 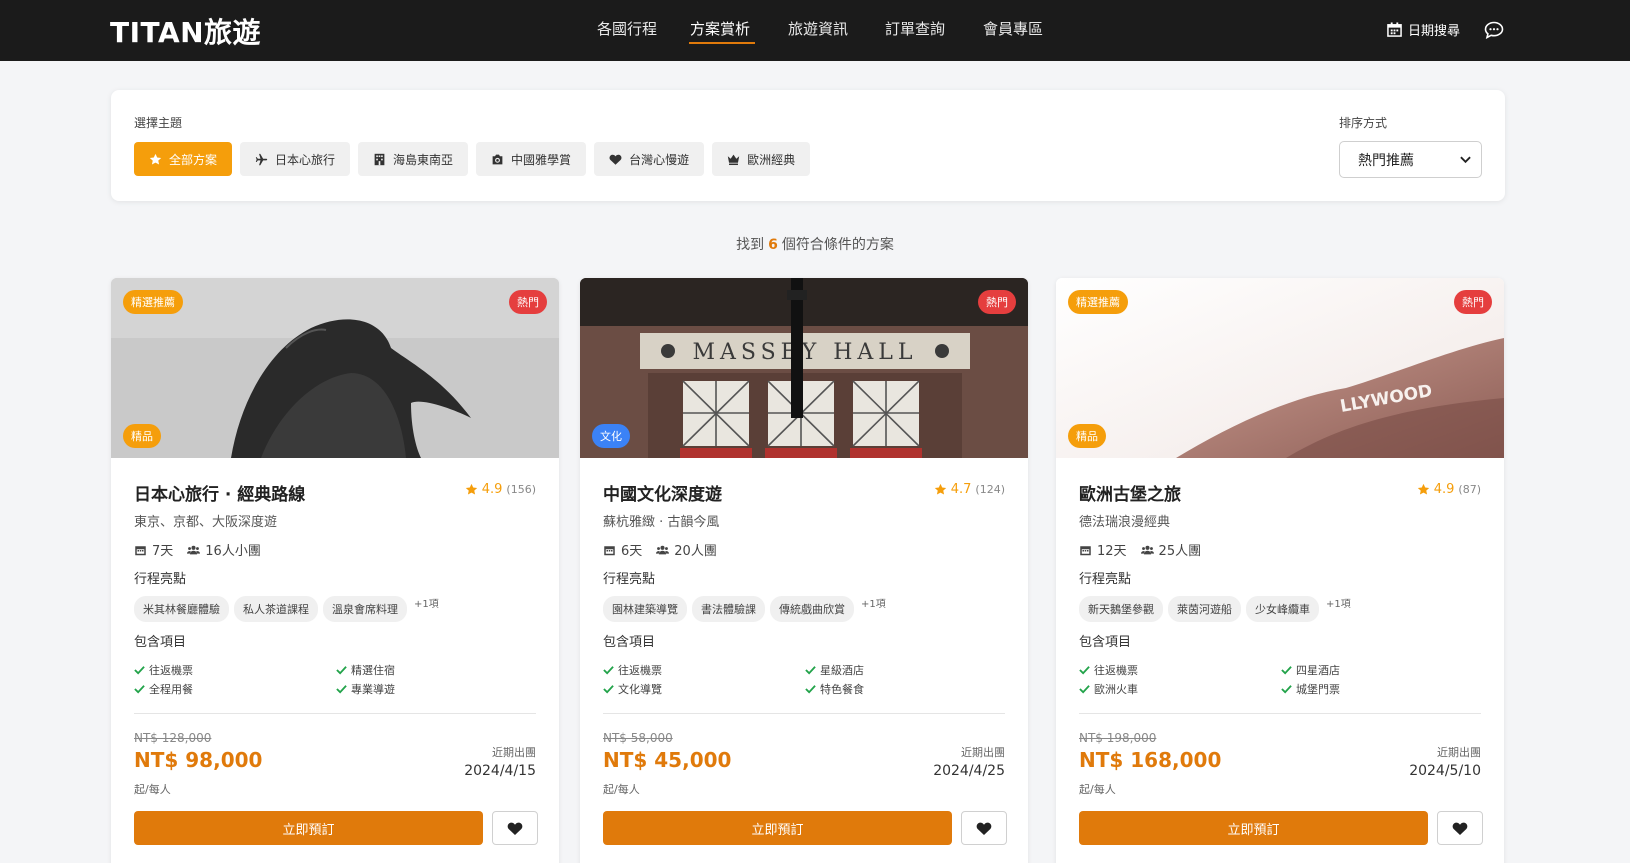 I want to click on nav-item-members: 會員專區, so click(x=1013, y=28).